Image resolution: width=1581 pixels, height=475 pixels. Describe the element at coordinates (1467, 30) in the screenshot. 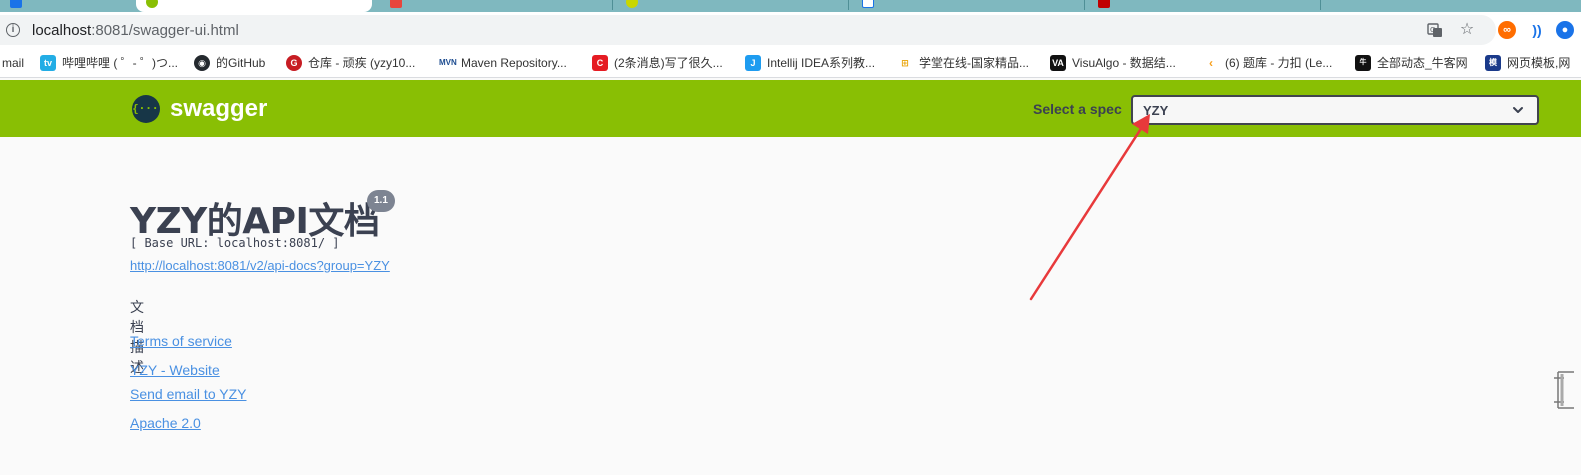

I see `bookmark-star-icon: ☆` at that location.